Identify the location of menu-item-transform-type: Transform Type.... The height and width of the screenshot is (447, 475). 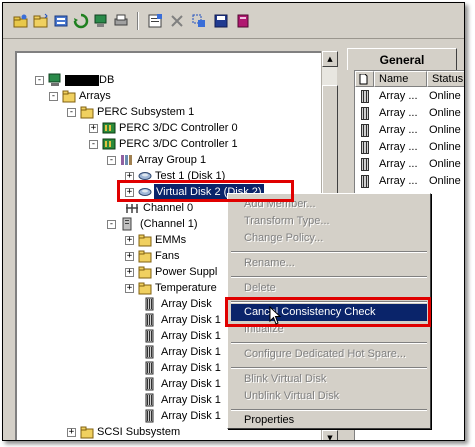
(329, 221).